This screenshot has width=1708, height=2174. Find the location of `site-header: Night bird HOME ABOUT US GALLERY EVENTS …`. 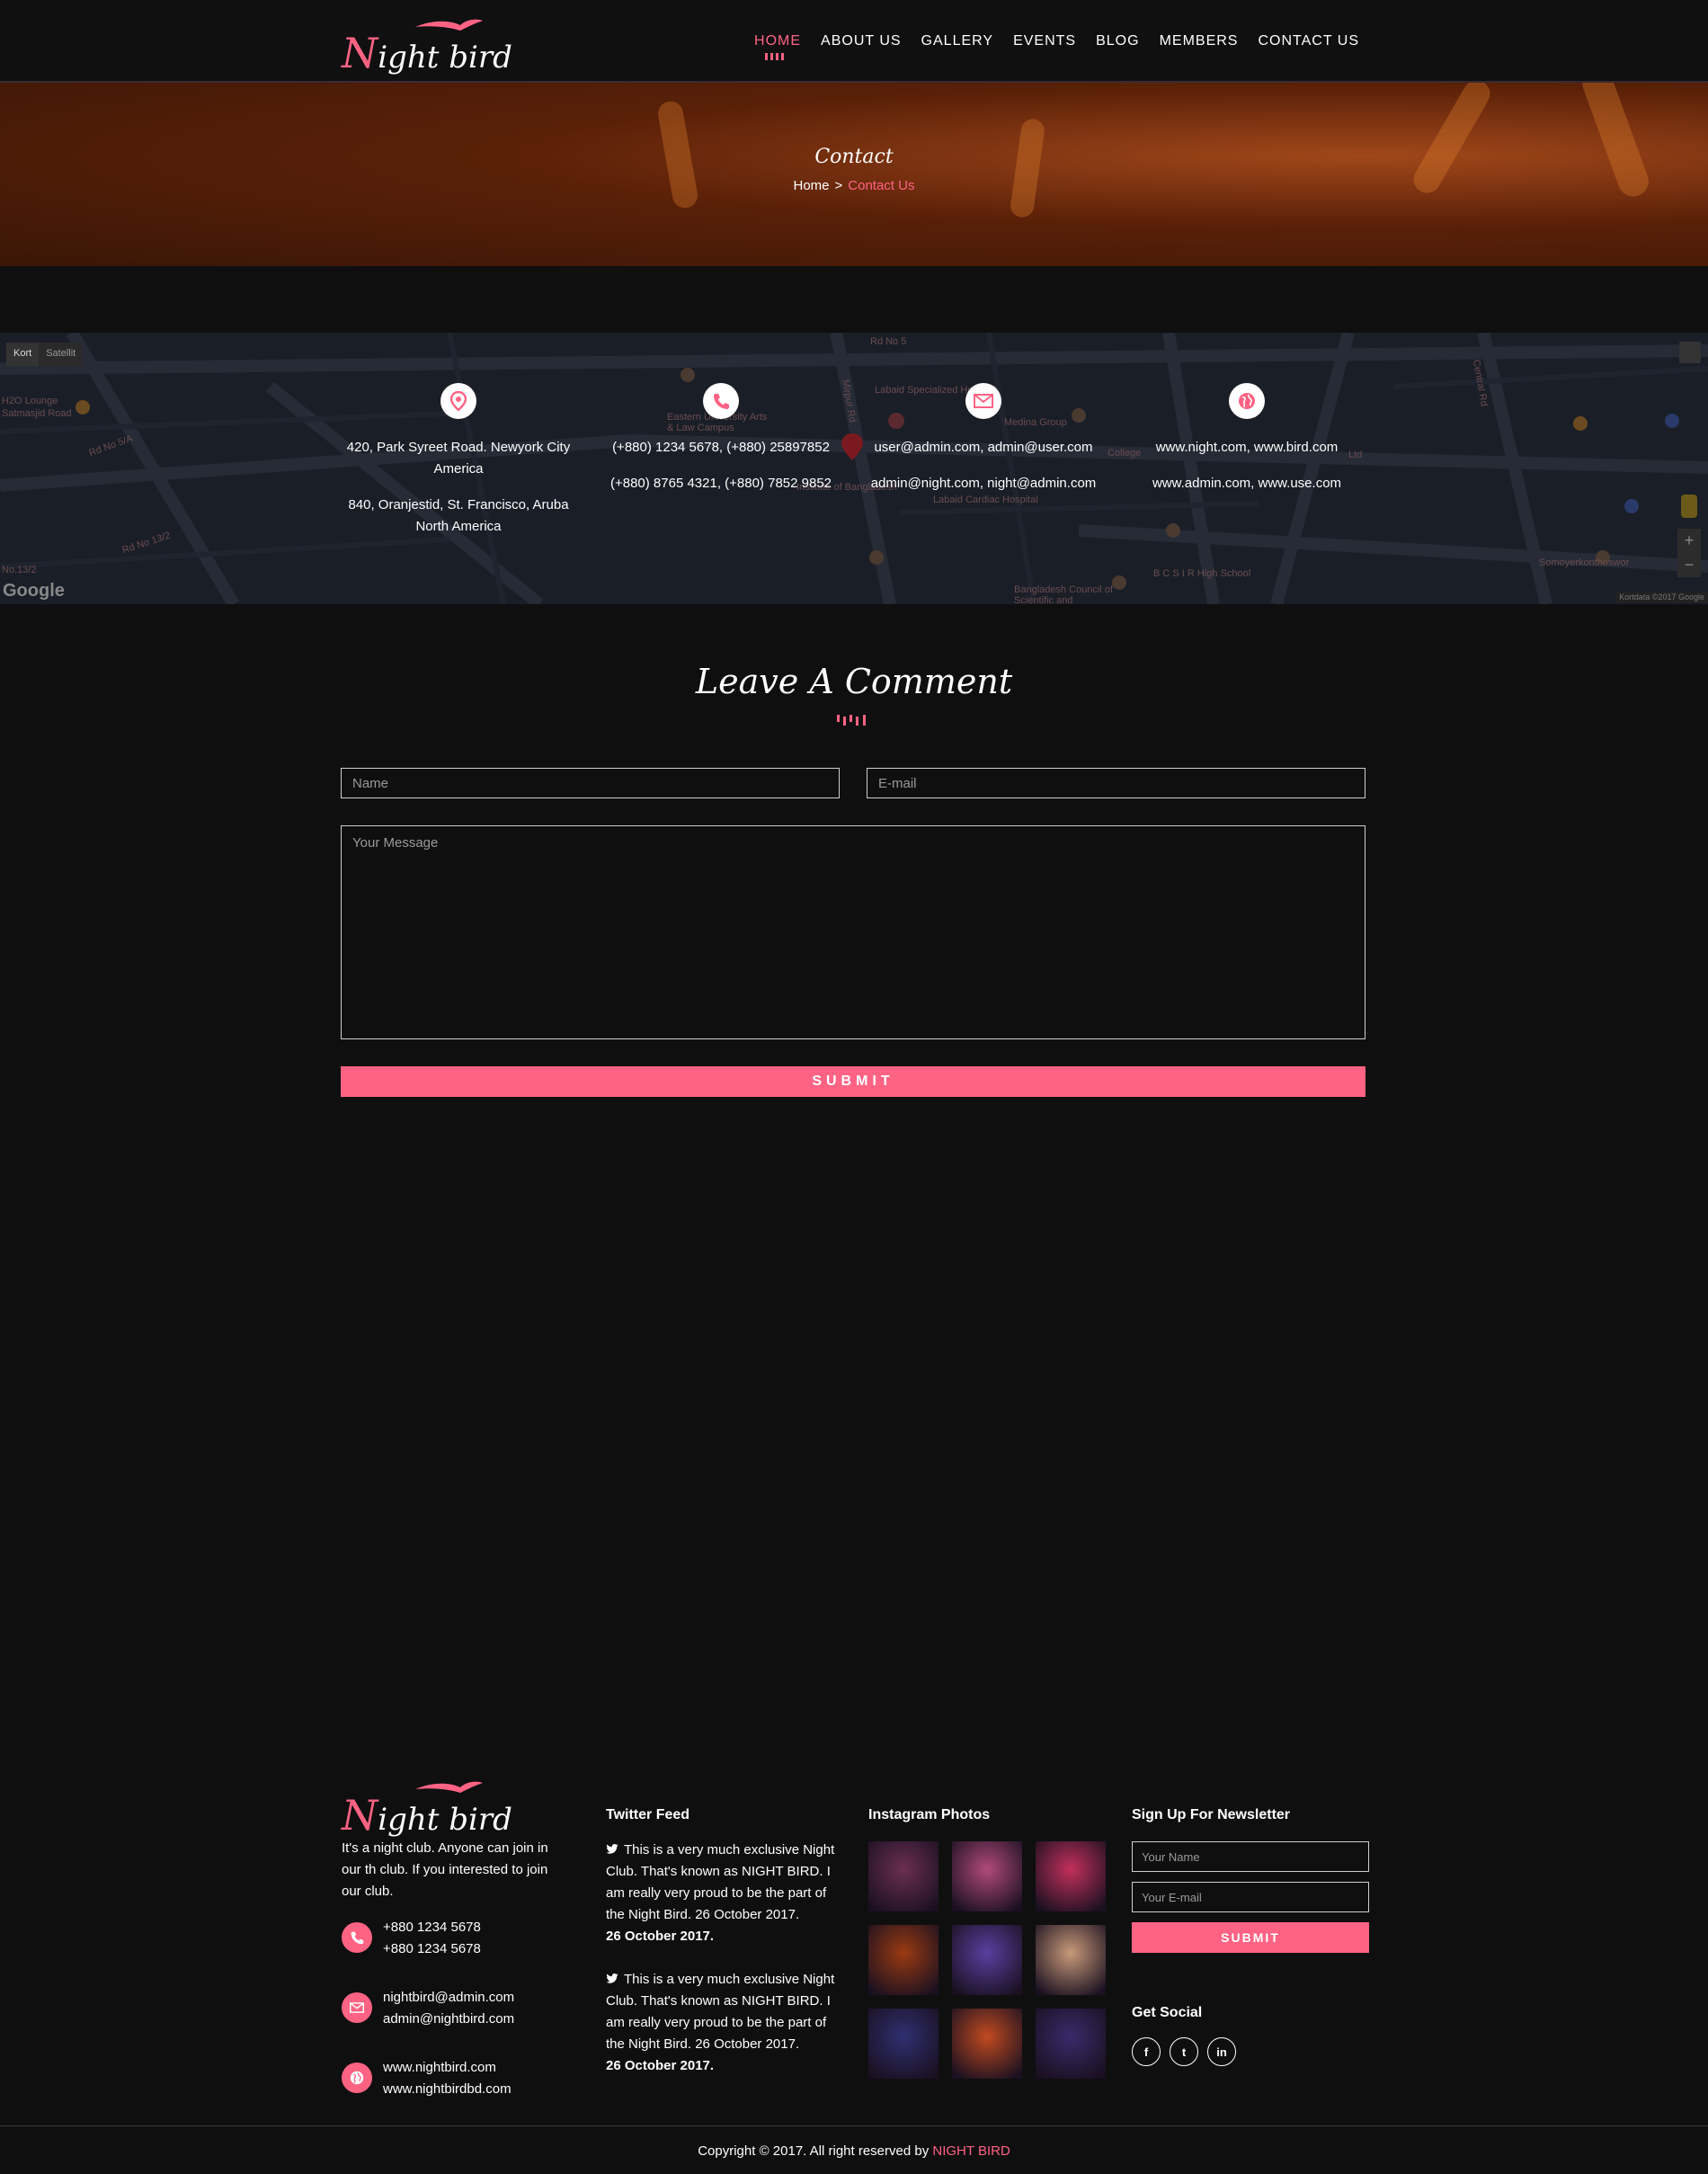

site-header: Night bird HOME ABOUT US GALLERY EVENTS … is located at coordinates (854, 42).